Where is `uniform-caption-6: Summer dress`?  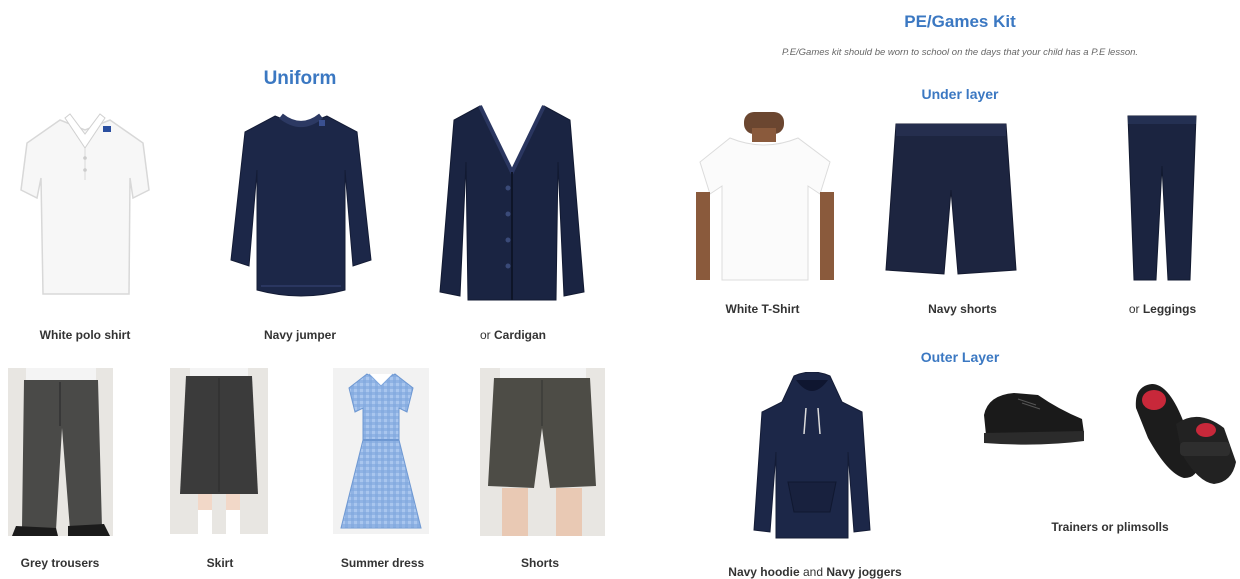 uniform-caption-6: Summer dress is located at coordinates (382, 563).